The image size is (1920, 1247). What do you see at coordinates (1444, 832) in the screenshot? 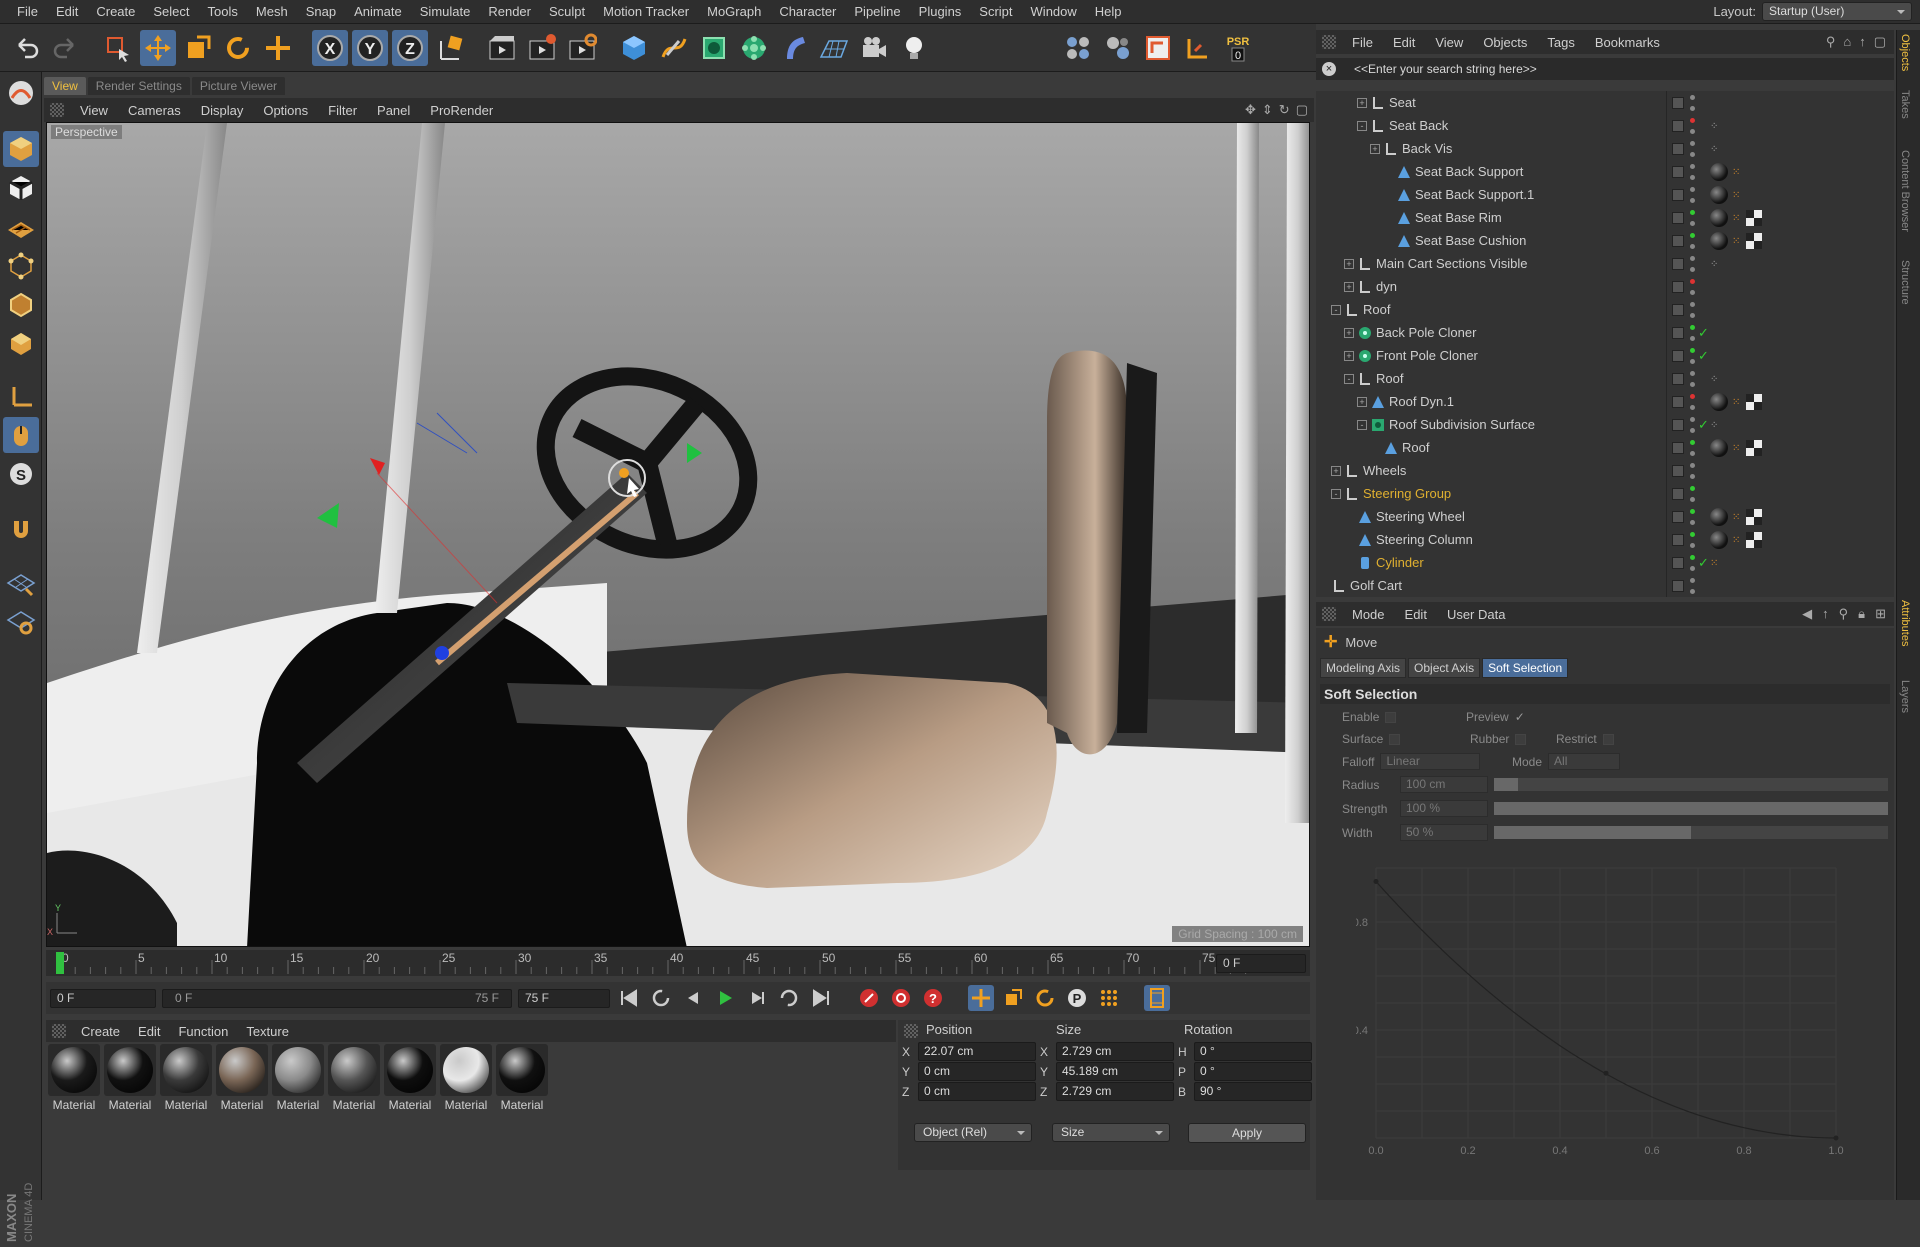
I see `width-field: 50 %` at bounding box center [1444, 832].